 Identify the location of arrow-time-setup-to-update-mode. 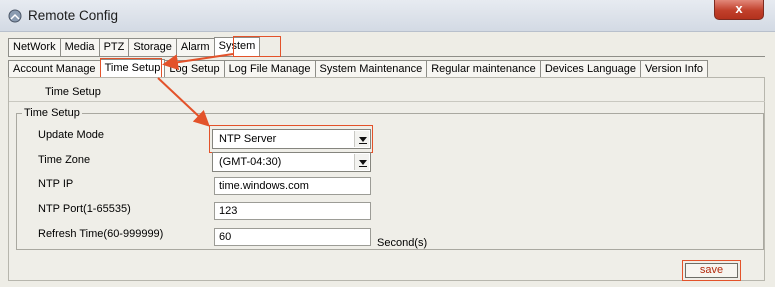
(183, 102).